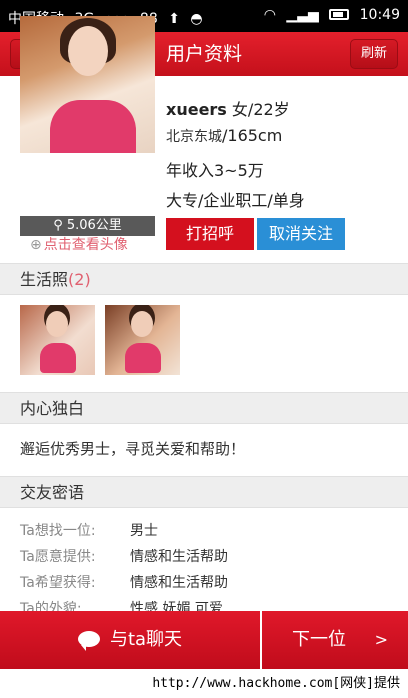 This screenshot has width=408, height=698. I want to click on signal-icon: ▁▃▅, so click(302, 15).